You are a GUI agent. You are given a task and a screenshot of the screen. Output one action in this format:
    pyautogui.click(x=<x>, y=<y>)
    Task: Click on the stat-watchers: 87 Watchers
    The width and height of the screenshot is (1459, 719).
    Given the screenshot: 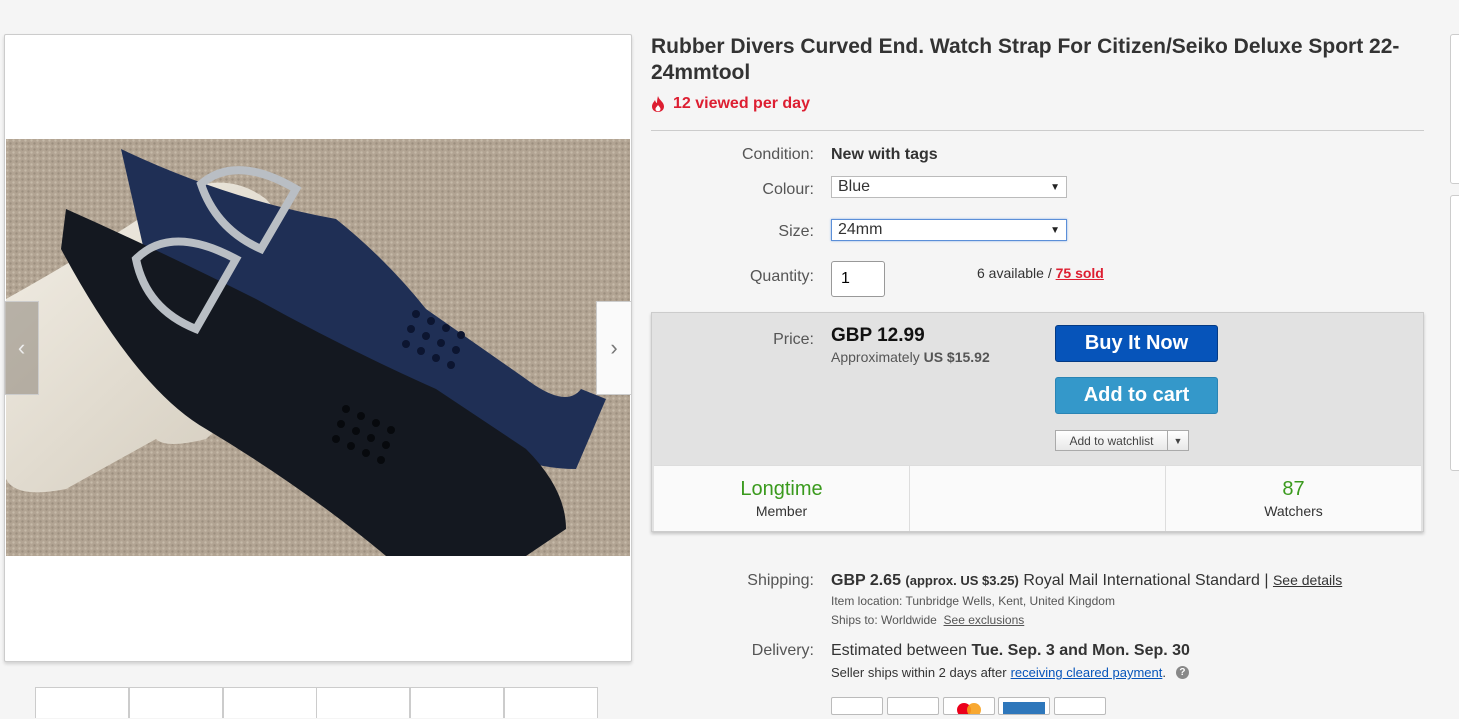 What is the action you would take?
    pyautogui.click(x=1293, y=498)
    